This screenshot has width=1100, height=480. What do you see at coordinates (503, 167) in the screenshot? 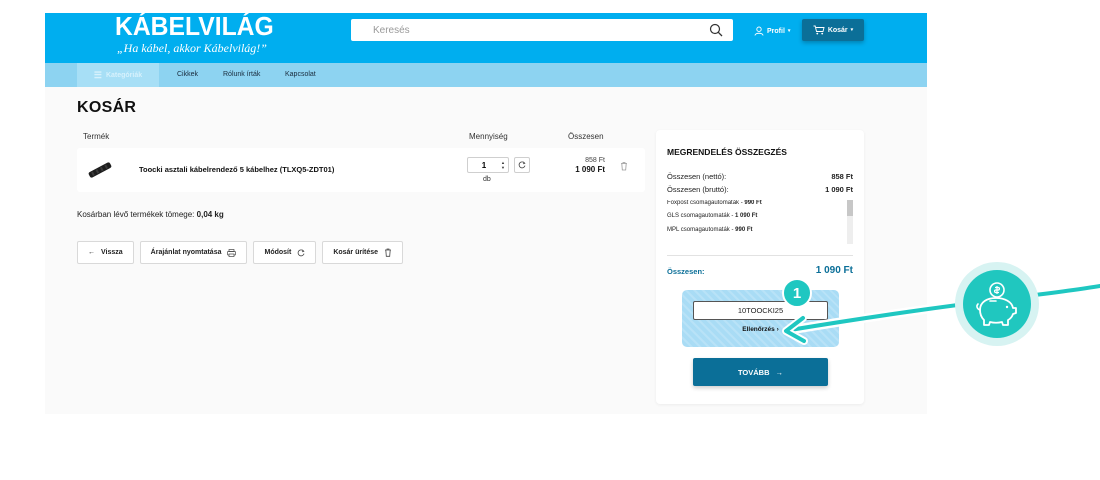
I see `chevron-down-icon: ▼` at bounding box center [503, 167].